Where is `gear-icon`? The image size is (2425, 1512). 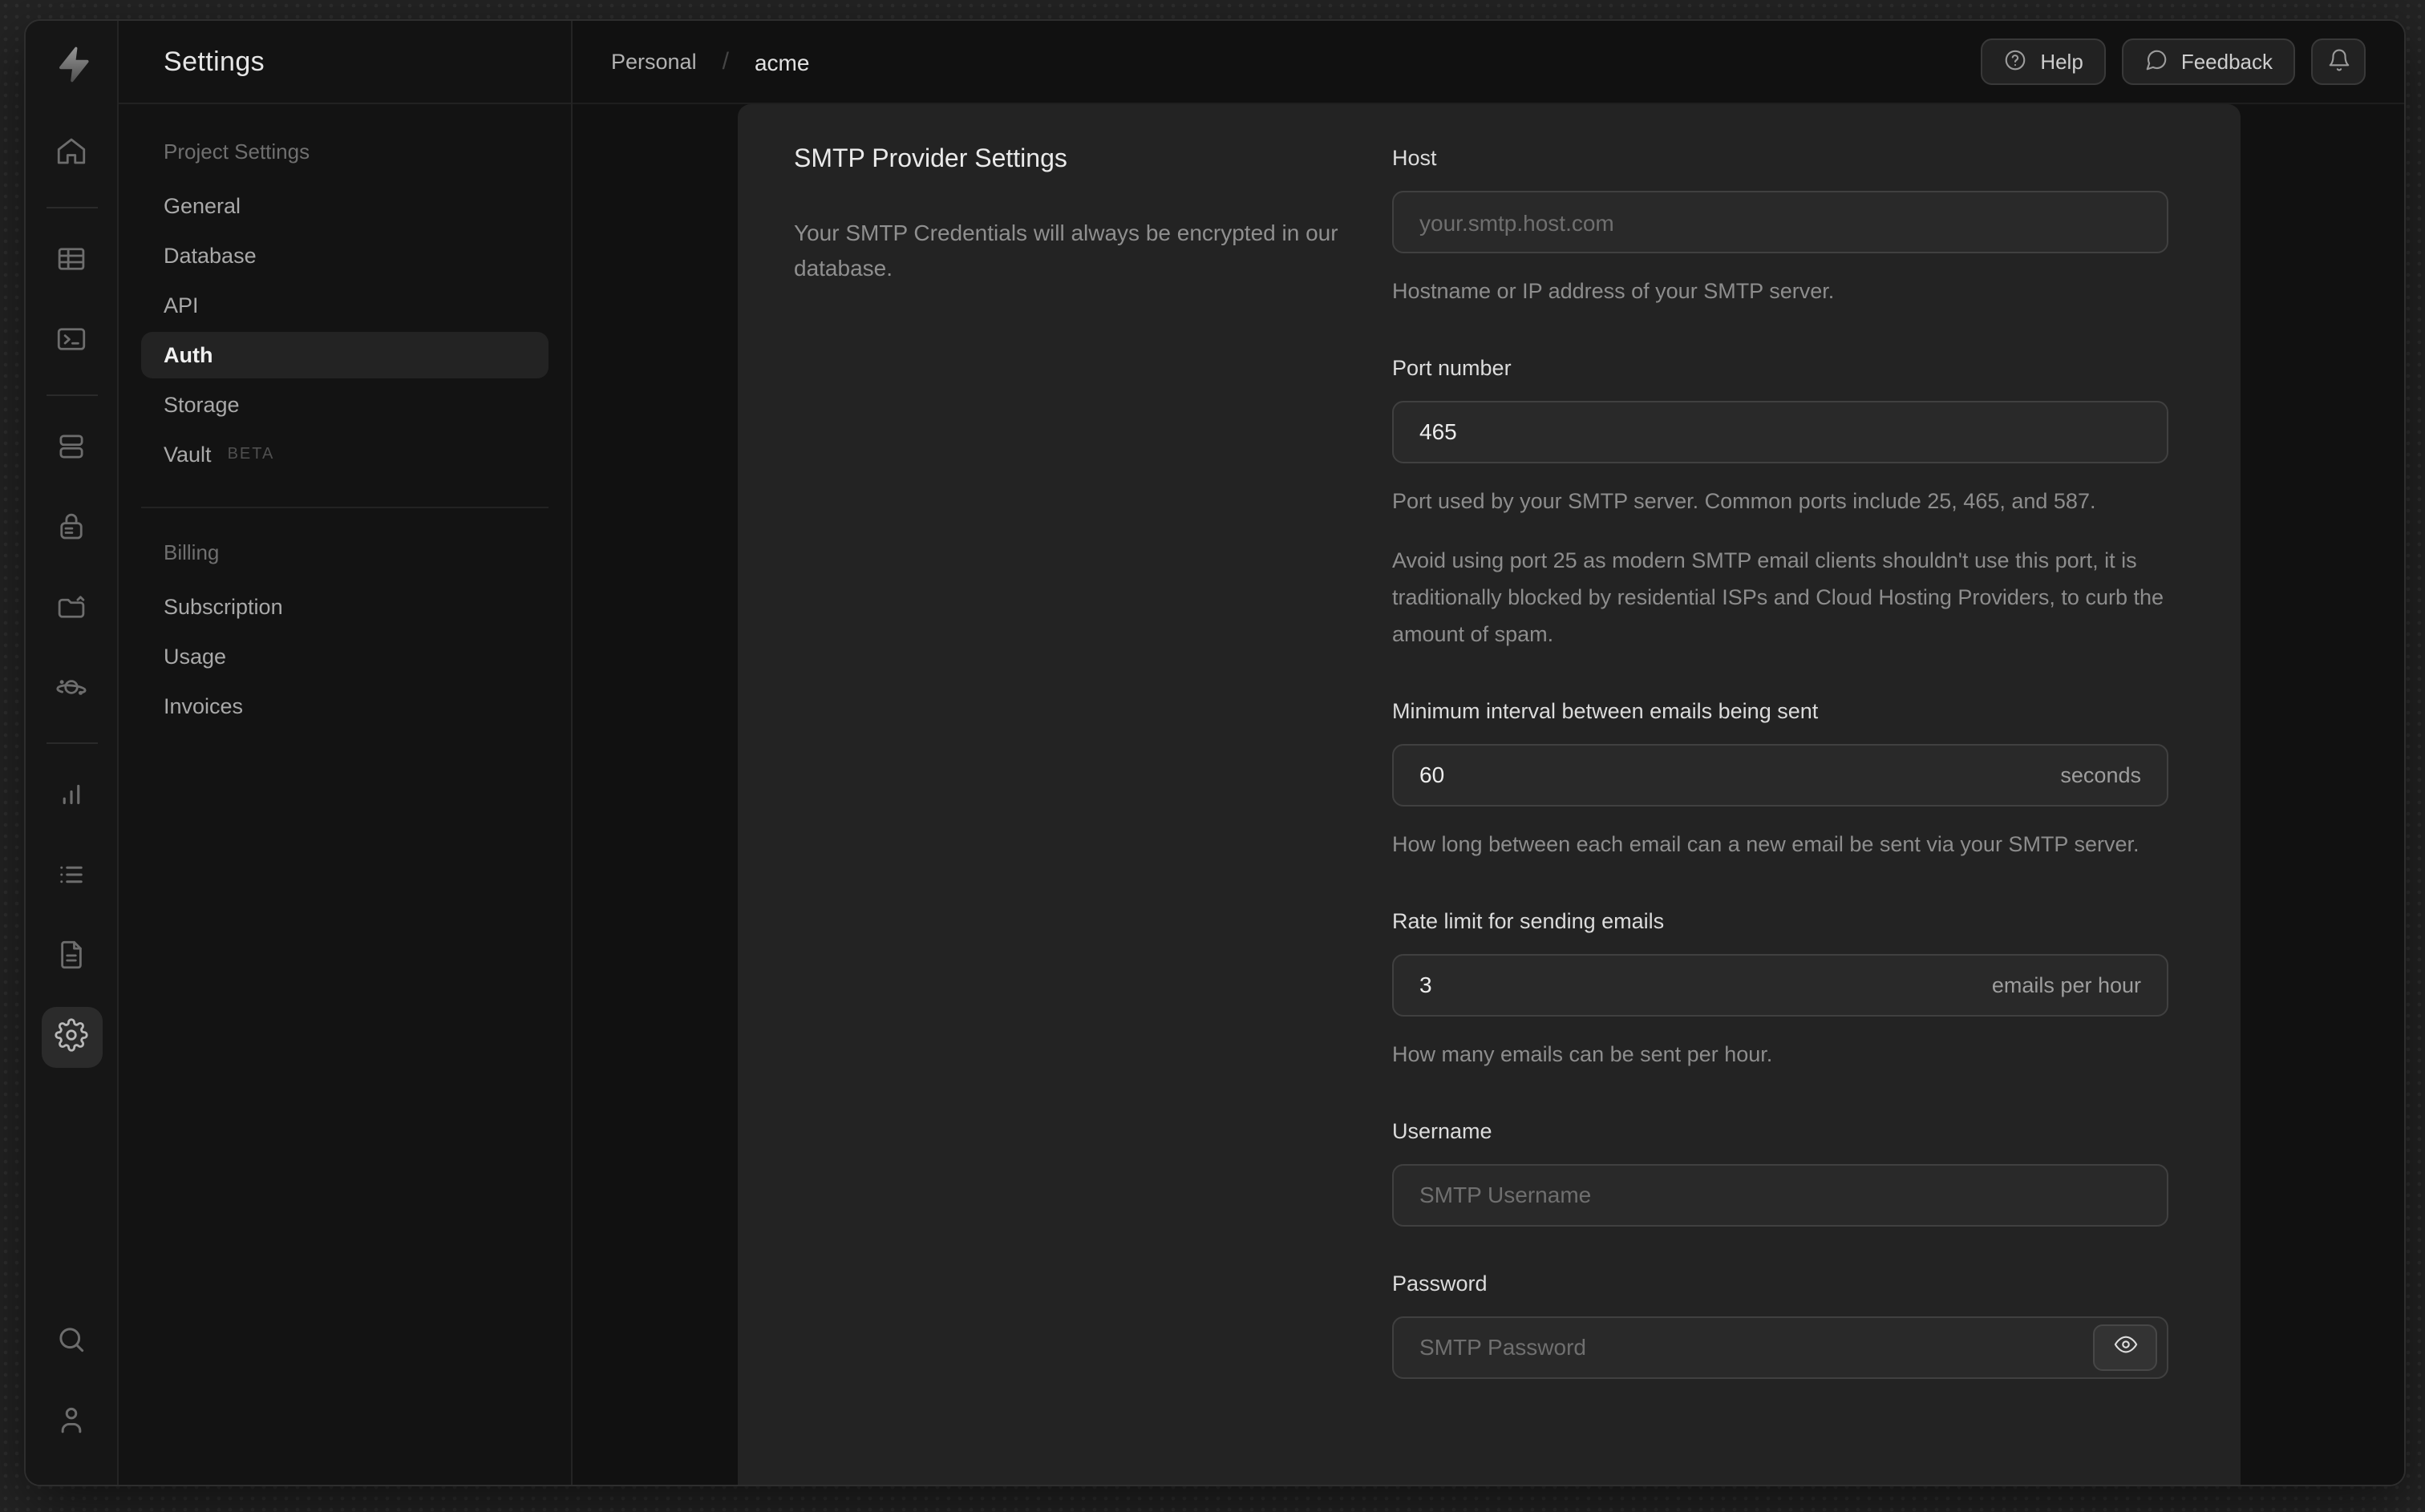 gear-icon is located at coordinates (71, 1037).